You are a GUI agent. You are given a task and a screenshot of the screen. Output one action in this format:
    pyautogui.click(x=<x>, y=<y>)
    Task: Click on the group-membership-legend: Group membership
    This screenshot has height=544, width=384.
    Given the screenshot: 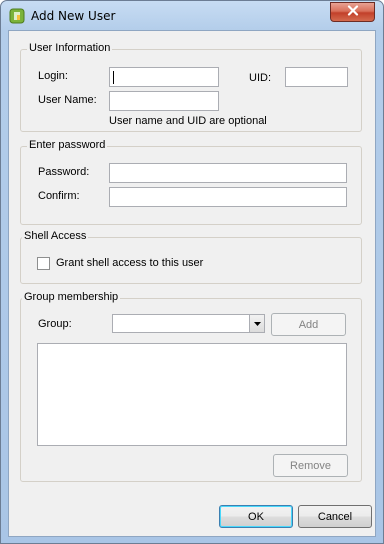 What is the action you would take?
    pyautogui.click(x=71, y=297)
    